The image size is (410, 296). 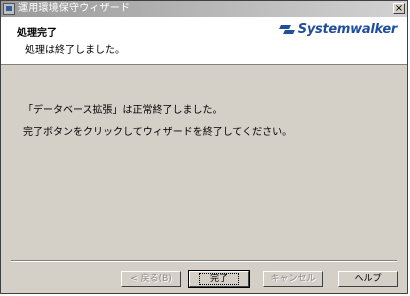 What do you see at coordinates (123, 110) in the screenshot?
I see `result-message: 「データベース拡張」は正常終了しました。` at bounding box center [123, 110].